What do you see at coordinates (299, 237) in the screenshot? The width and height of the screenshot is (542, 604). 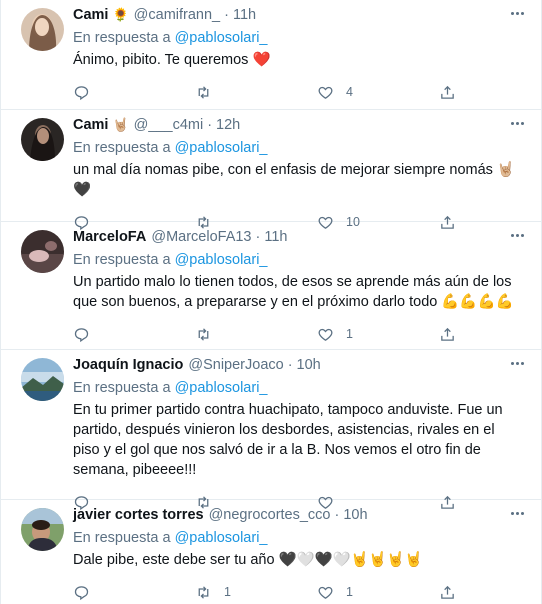 I see `tweet-header: MarceloFA @MarceloFA13 · 11h` at bounding box center [299, 237].